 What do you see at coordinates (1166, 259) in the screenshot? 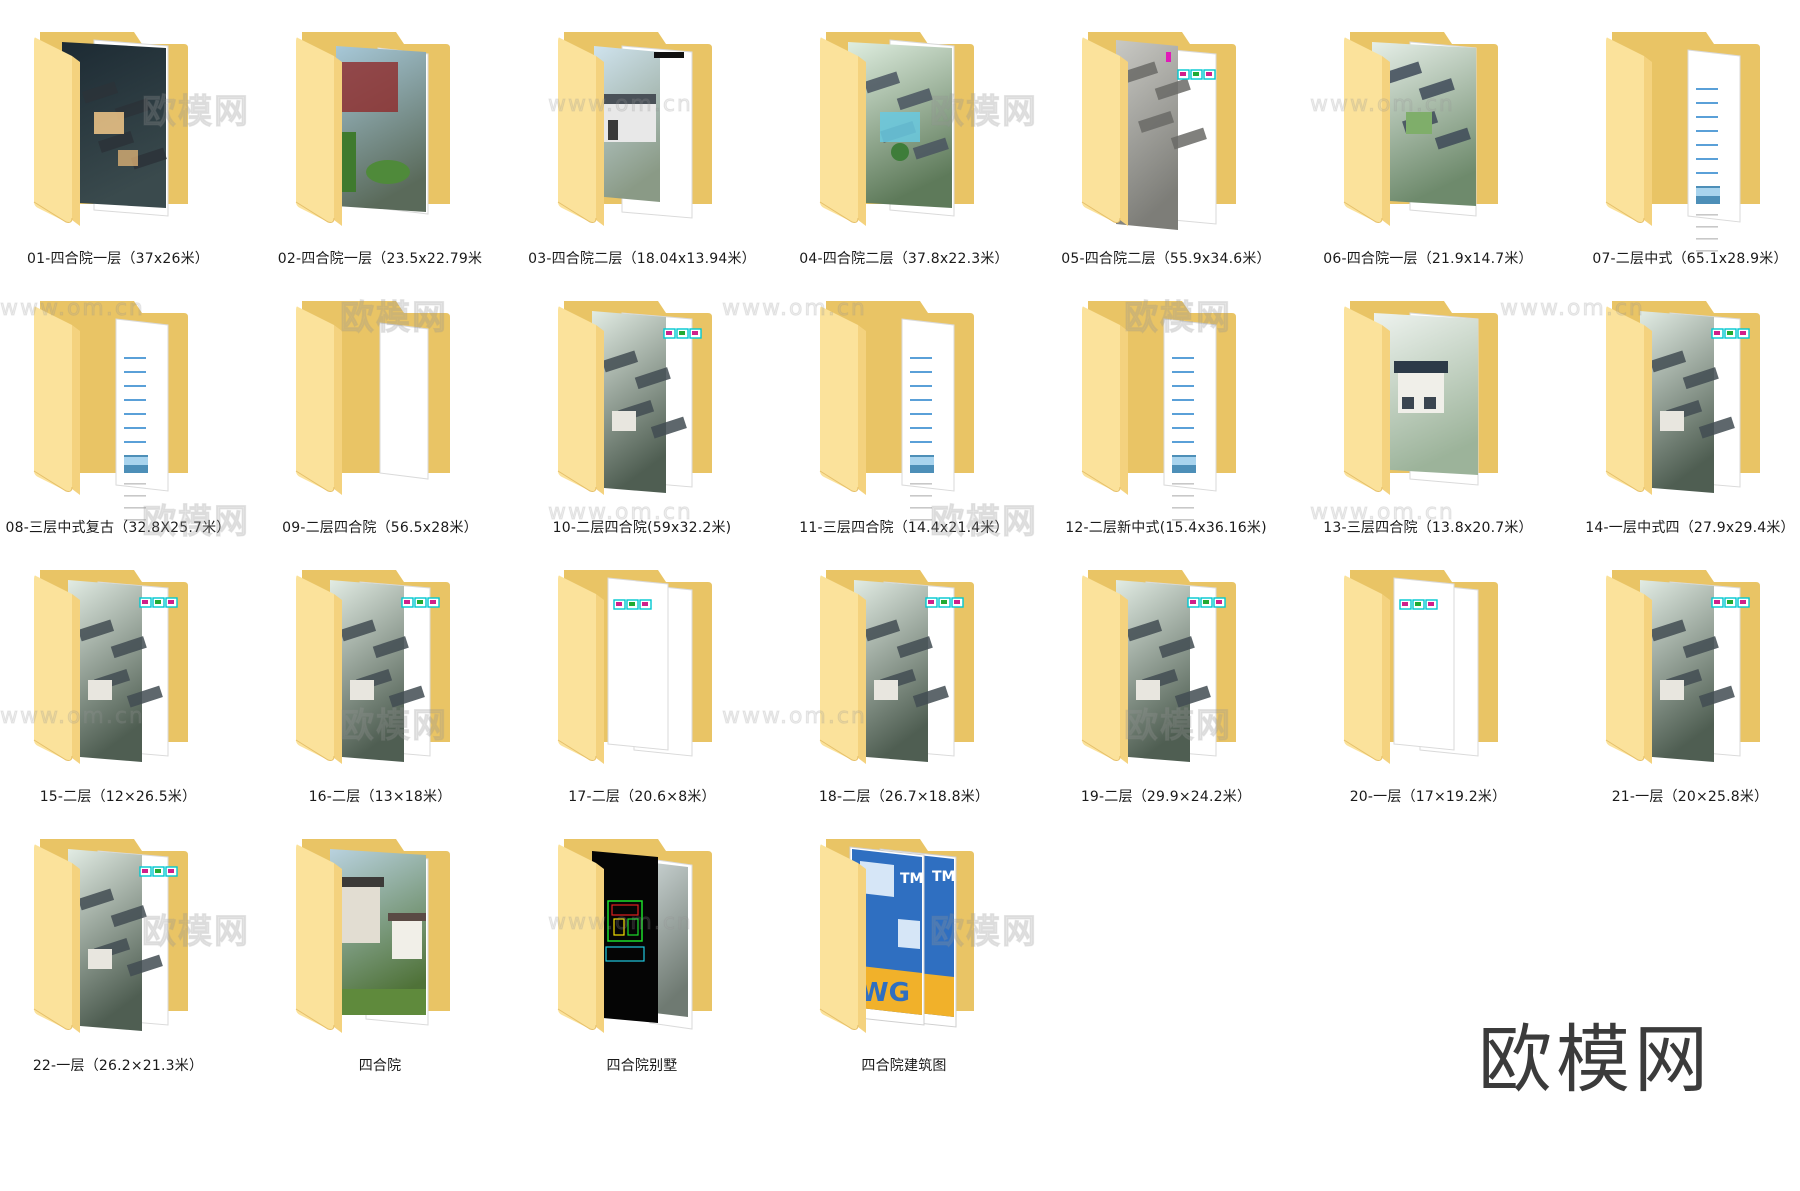
I see `folder-label: 05-四合院二层（55.9x34.6米）` at bounding box center [1166, 259].